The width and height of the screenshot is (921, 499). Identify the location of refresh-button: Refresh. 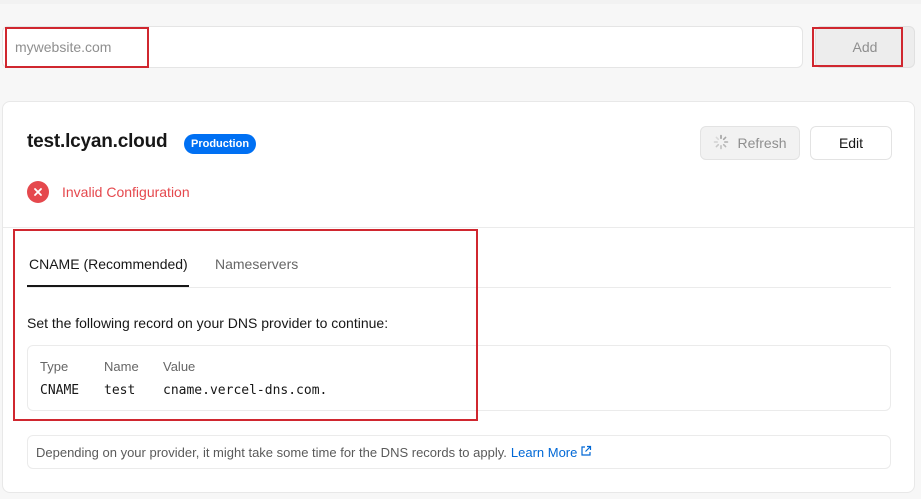
(750, 143).